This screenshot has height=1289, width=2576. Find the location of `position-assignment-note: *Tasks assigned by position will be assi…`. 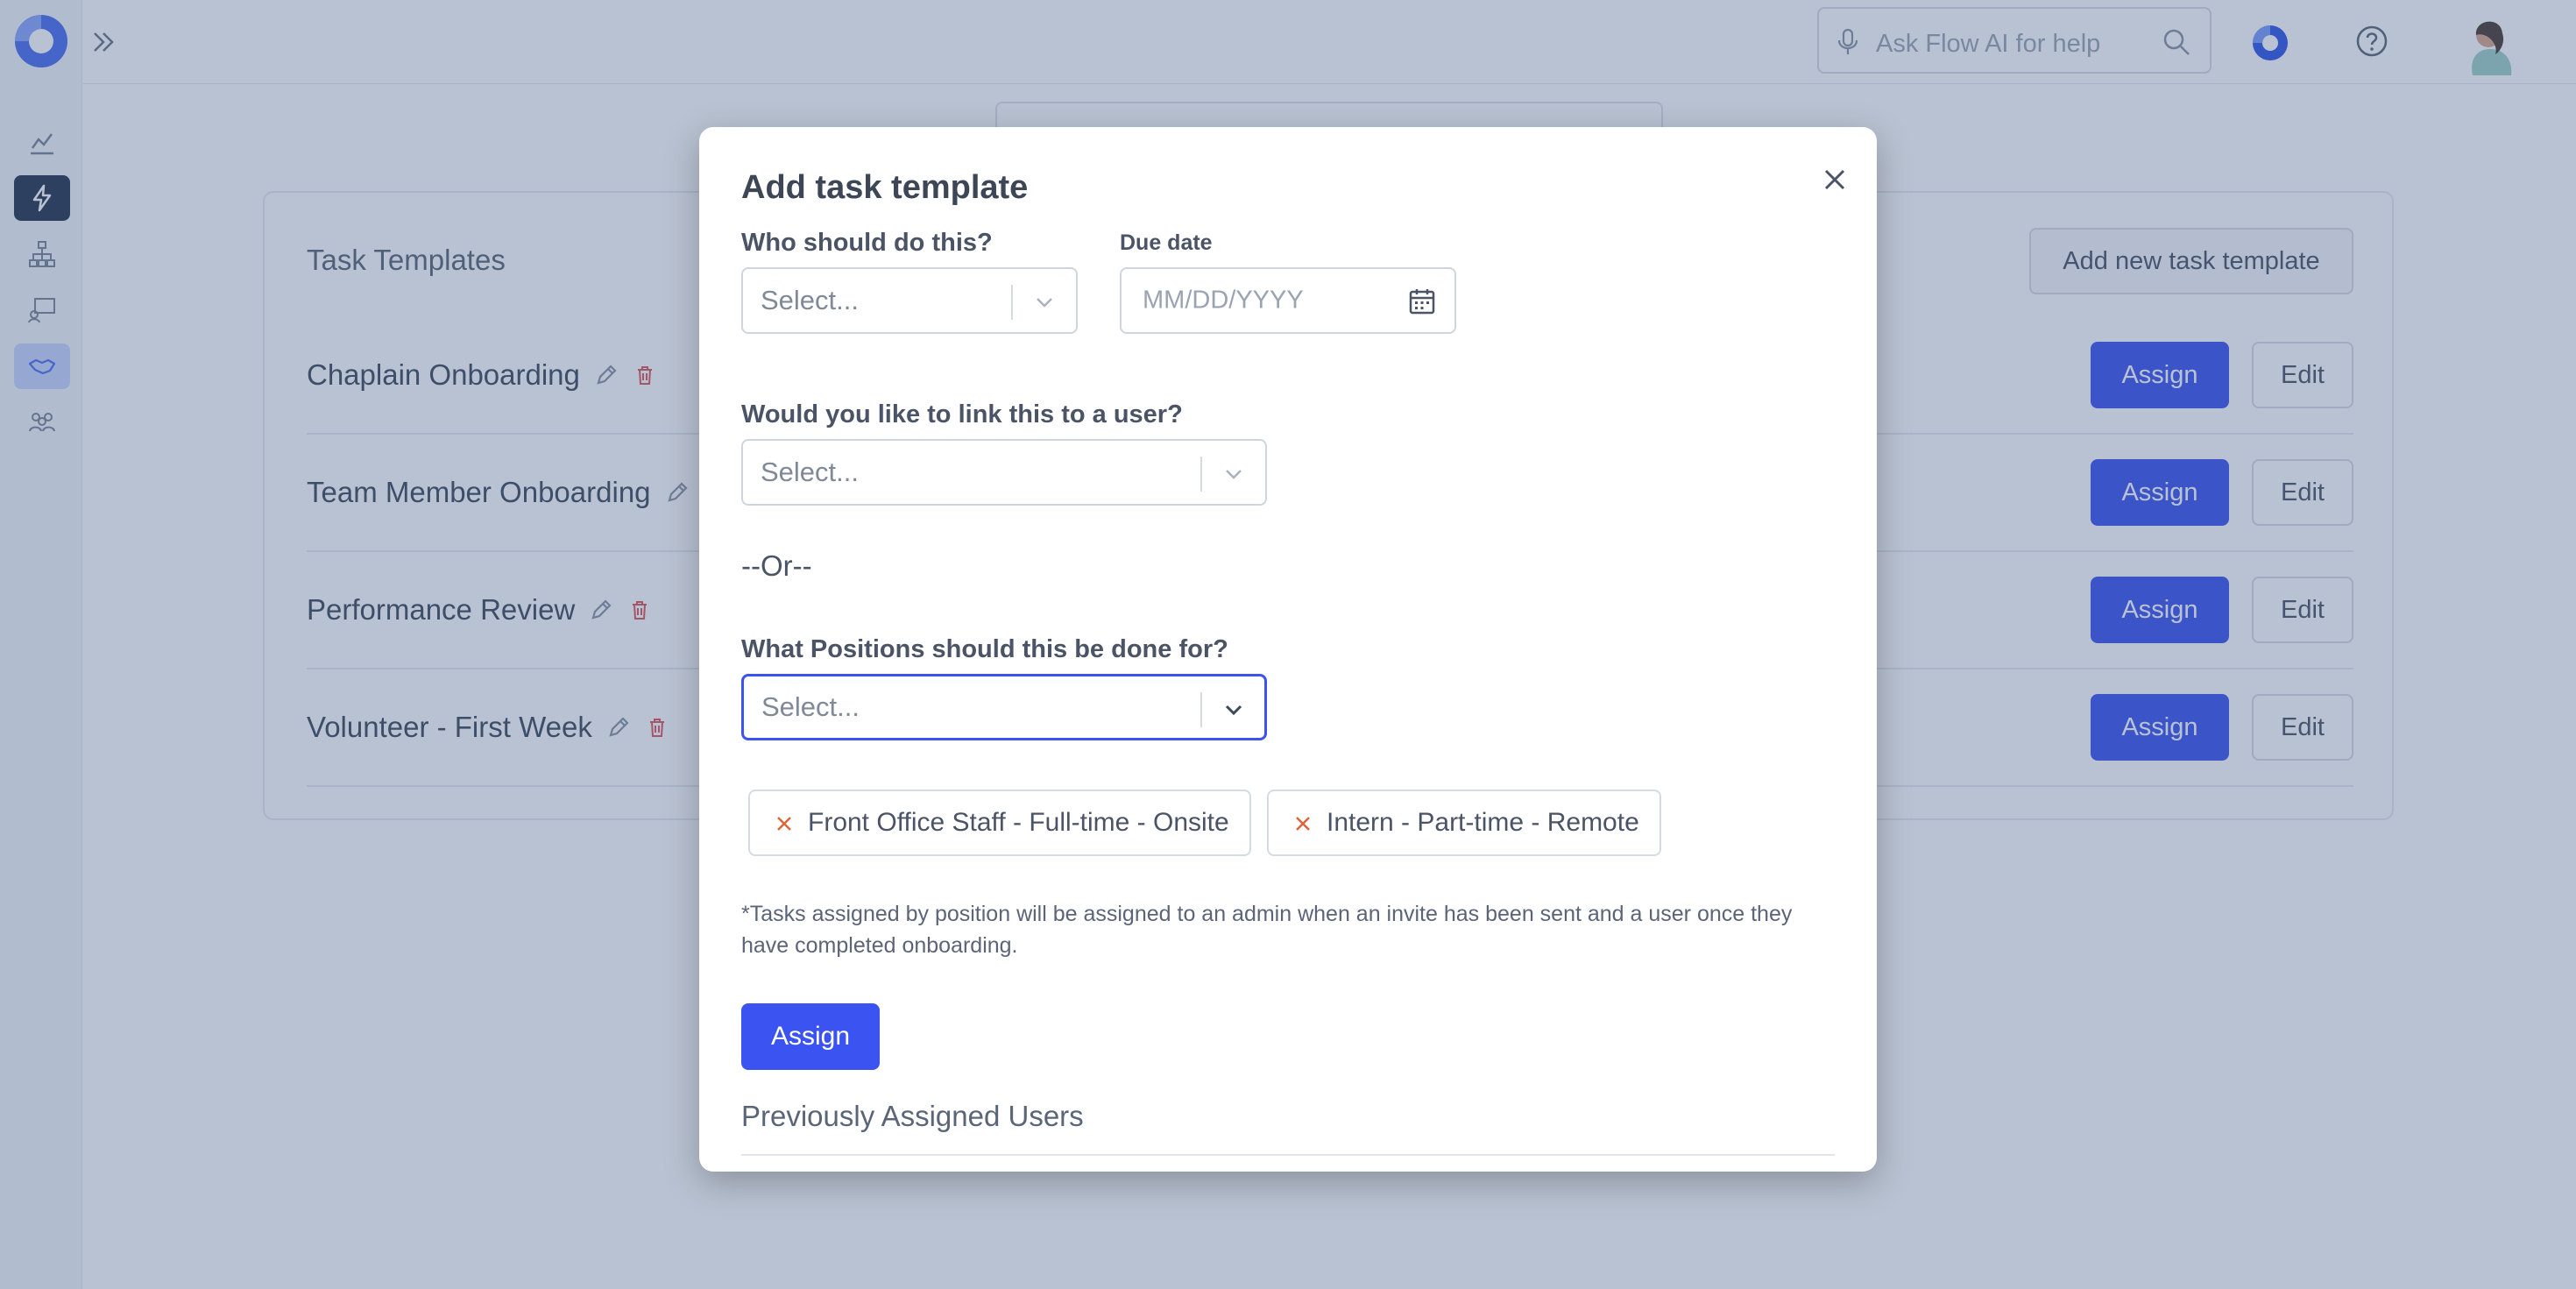

position-assignment-note: *Tasks assigned by position will be assi… is located at coordinates (1267, 930).